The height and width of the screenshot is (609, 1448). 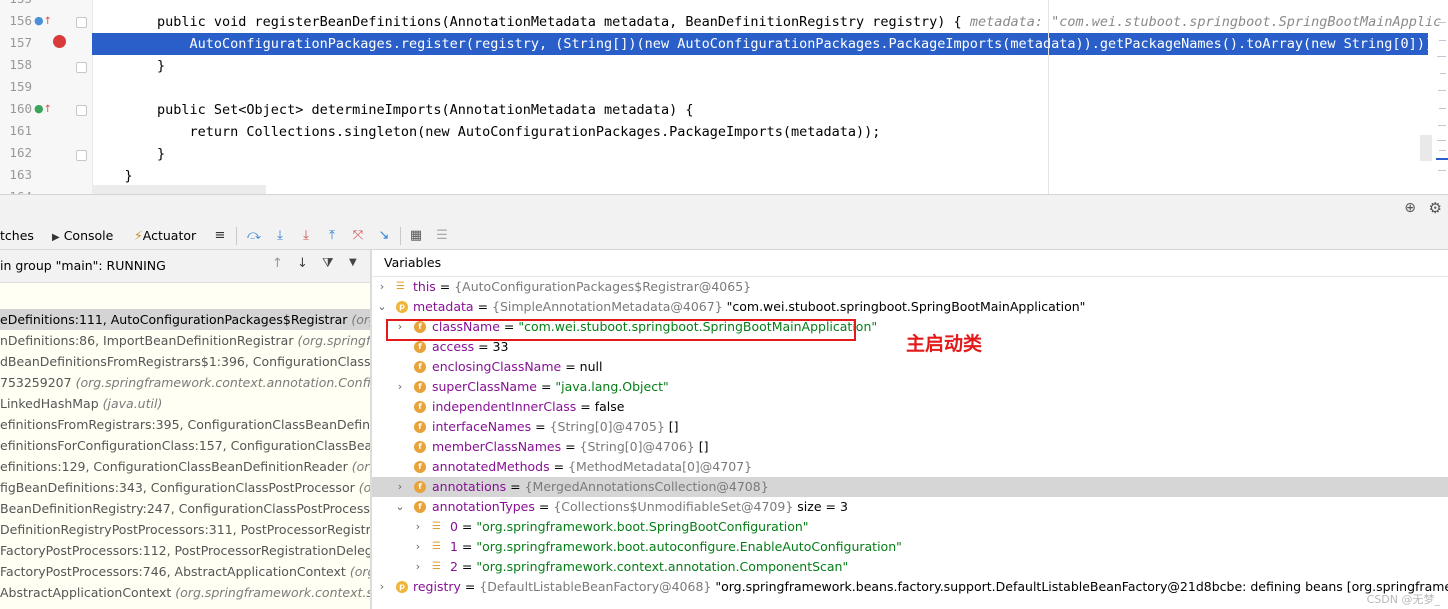 What do you see at coordinates (353, 262) in the screenshot?
I see `chevron-down-icon: ▼` at bounding box center [353, 262].